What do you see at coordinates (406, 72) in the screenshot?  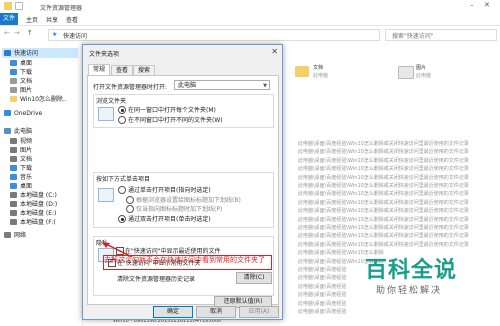 I see `pictures-folder-icon` at bounding box center [406, 72].